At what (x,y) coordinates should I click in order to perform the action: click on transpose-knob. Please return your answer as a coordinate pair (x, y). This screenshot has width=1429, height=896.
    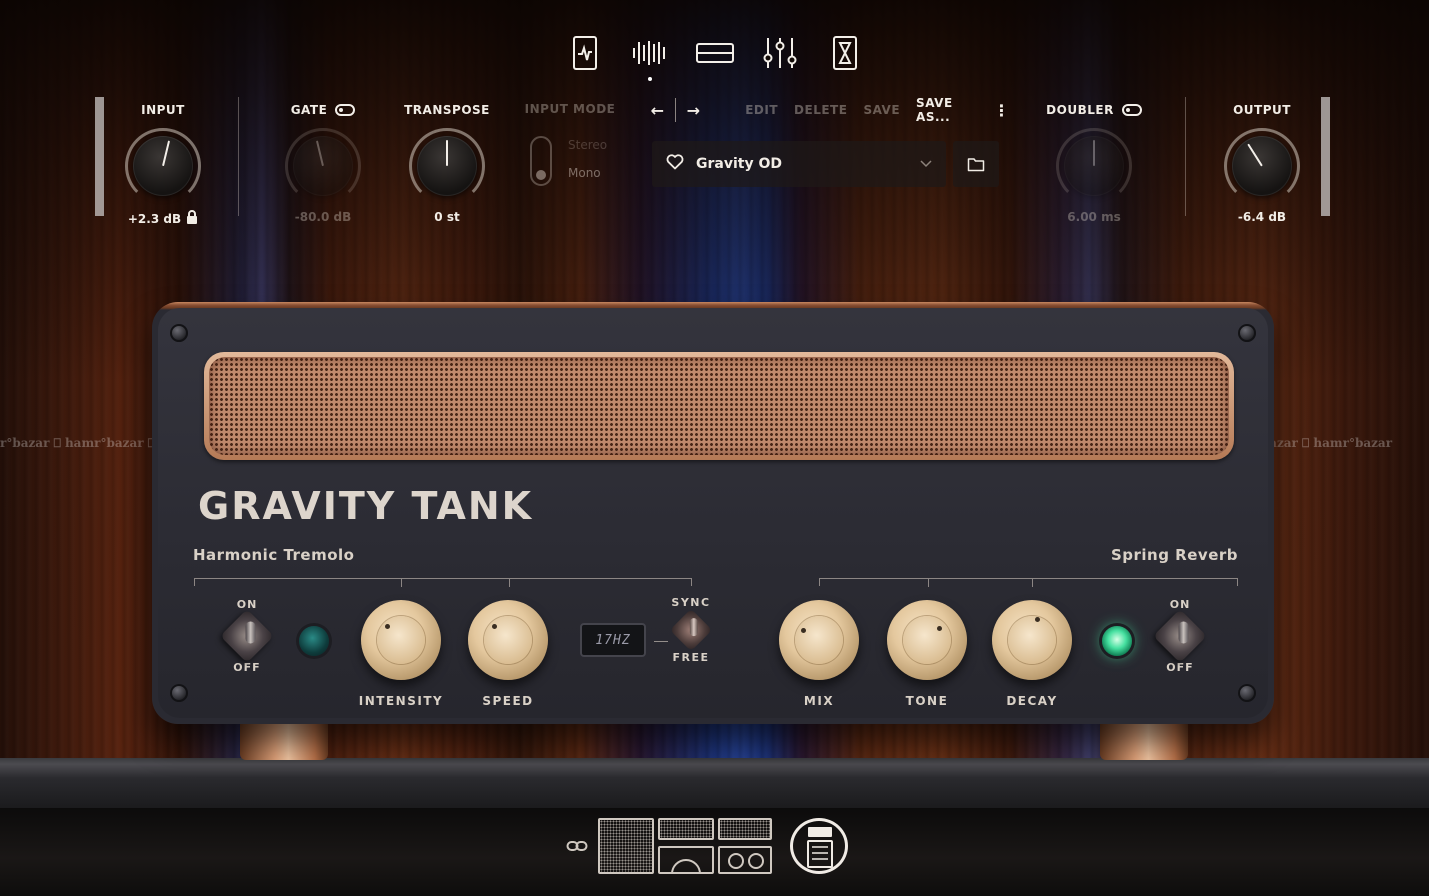
    Looking at the image, I should click on (447, 166).